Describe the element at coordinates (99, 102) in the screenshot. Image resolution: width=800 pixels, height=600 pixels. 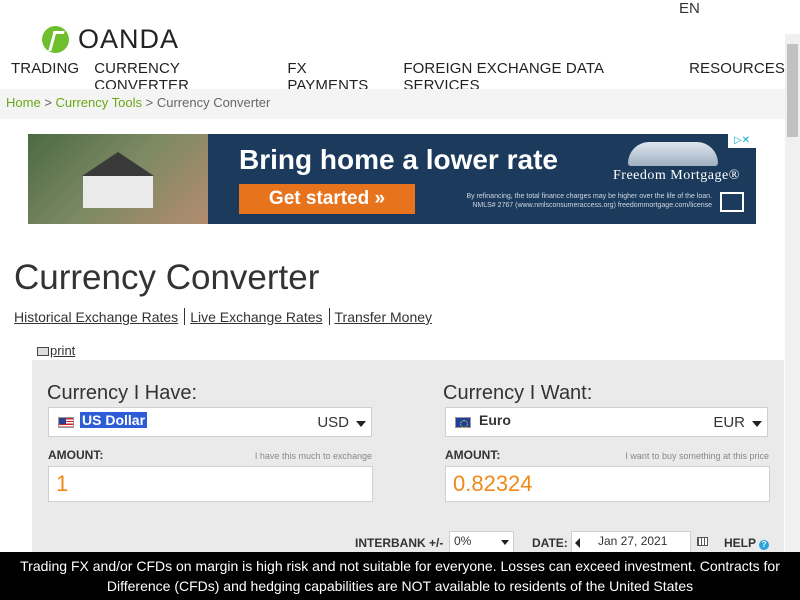
I see `breadcrumb-currency-tools: Currency Tools` at that location.